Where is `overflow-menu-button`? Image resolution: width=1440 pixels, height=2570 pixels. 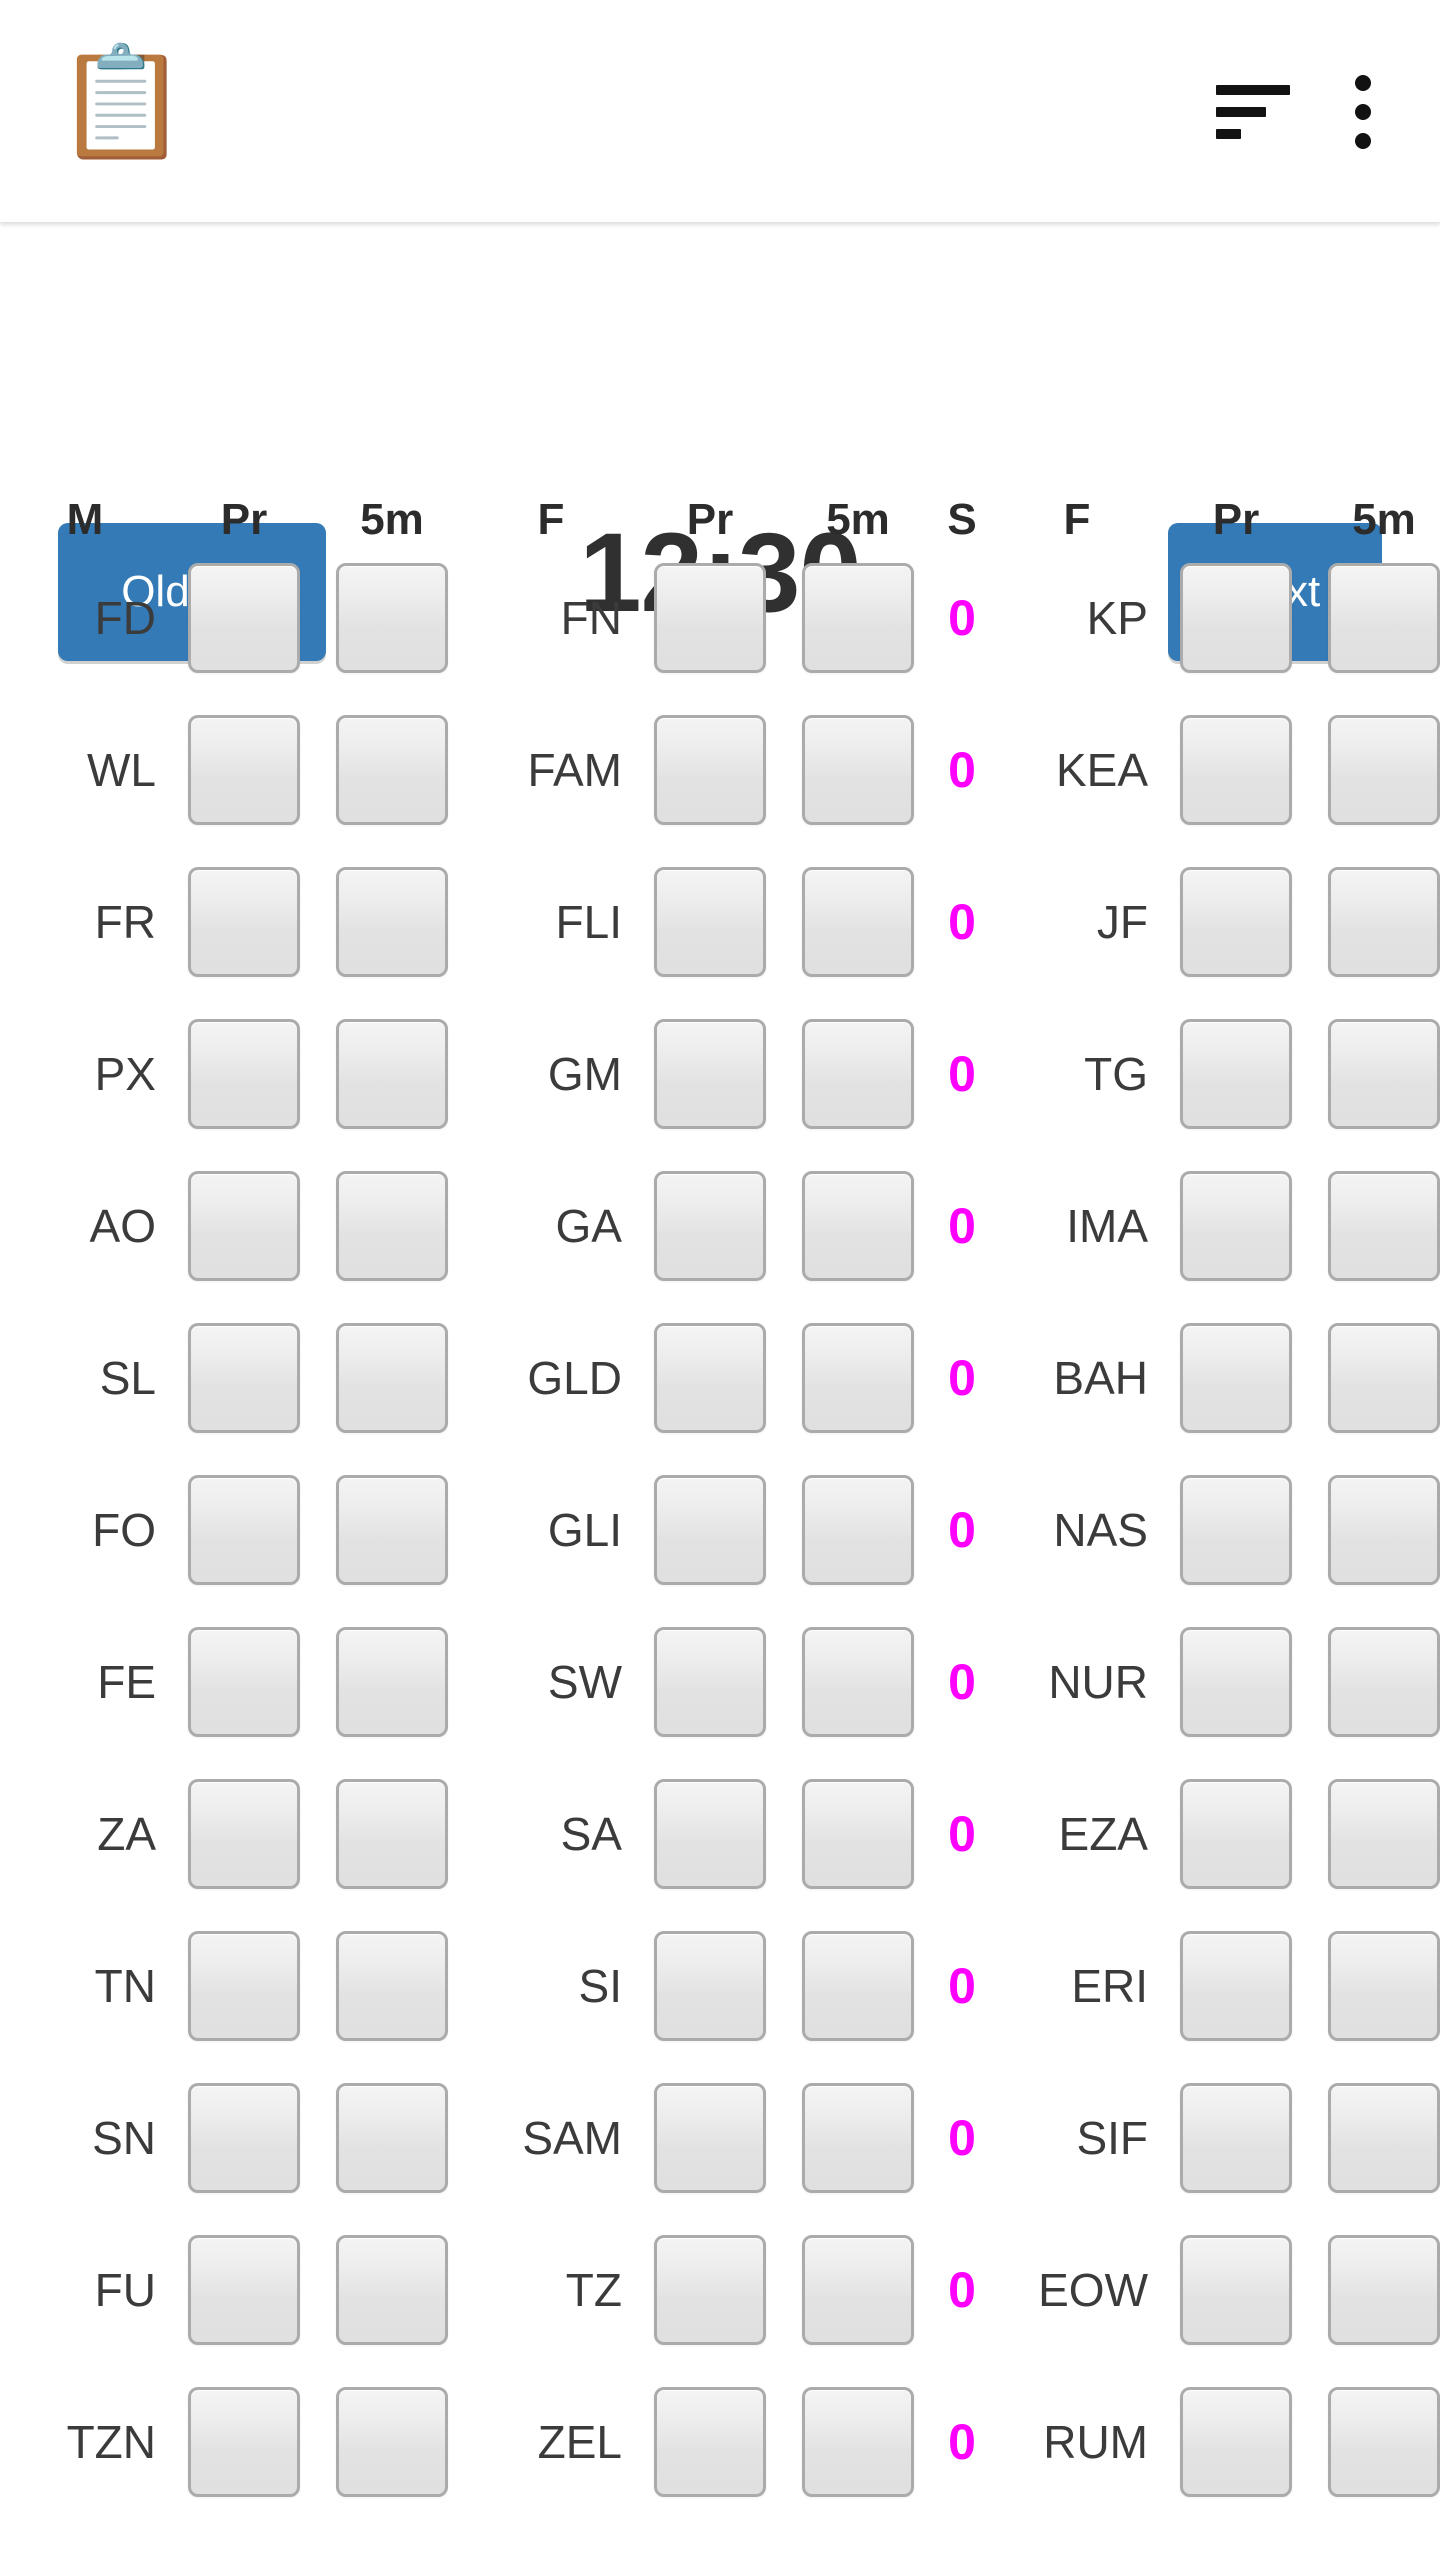
overflow-menu-button is located at coordinates (1363, 112).